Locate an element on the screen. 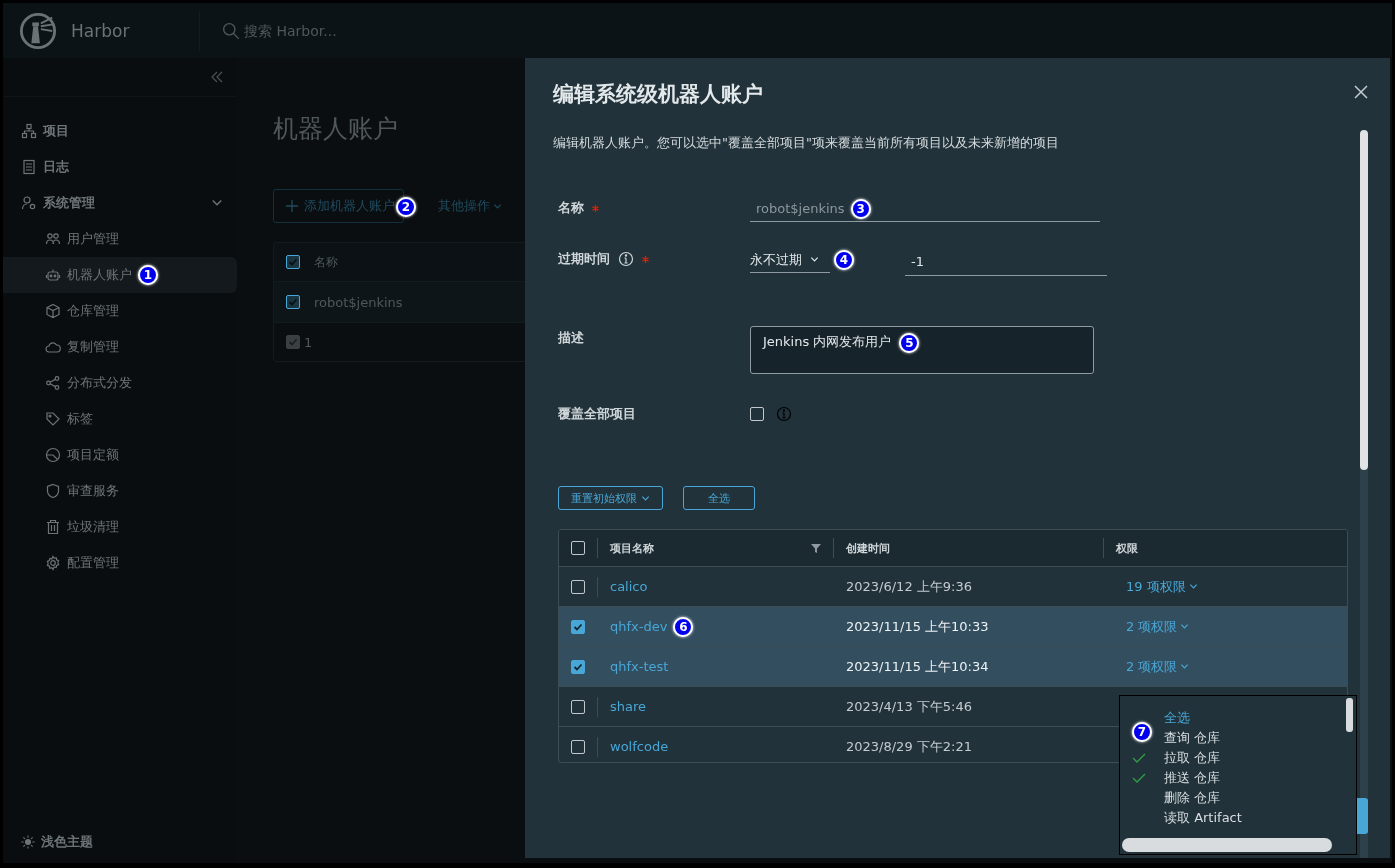  project-link: wolfcode is located at coordinates (639, 746).